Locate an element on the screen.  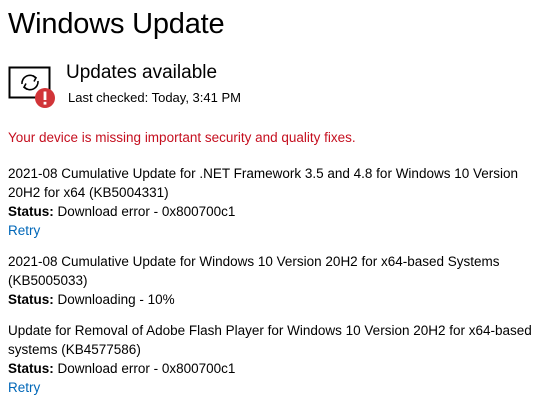
sync-error-icon is located at coordinates (33, 86).